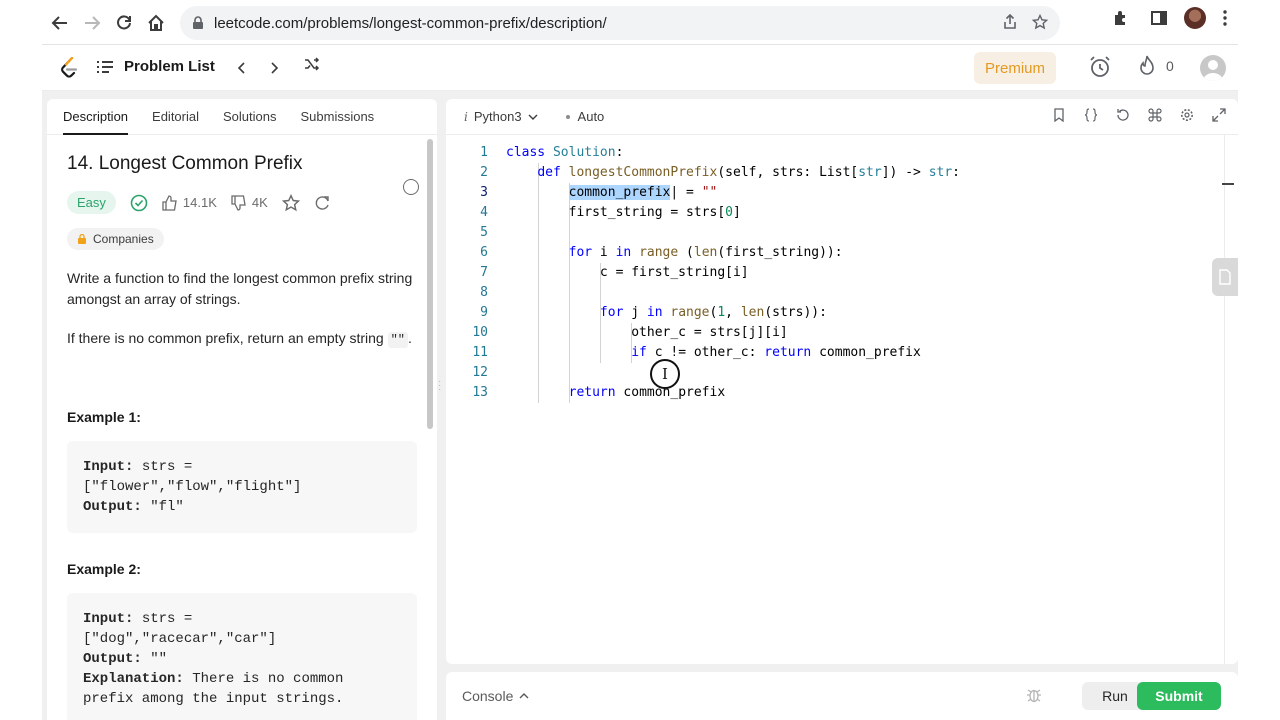  I want to click on example-1-input-b: ["flower","flow","flight"], so click(192, 487).